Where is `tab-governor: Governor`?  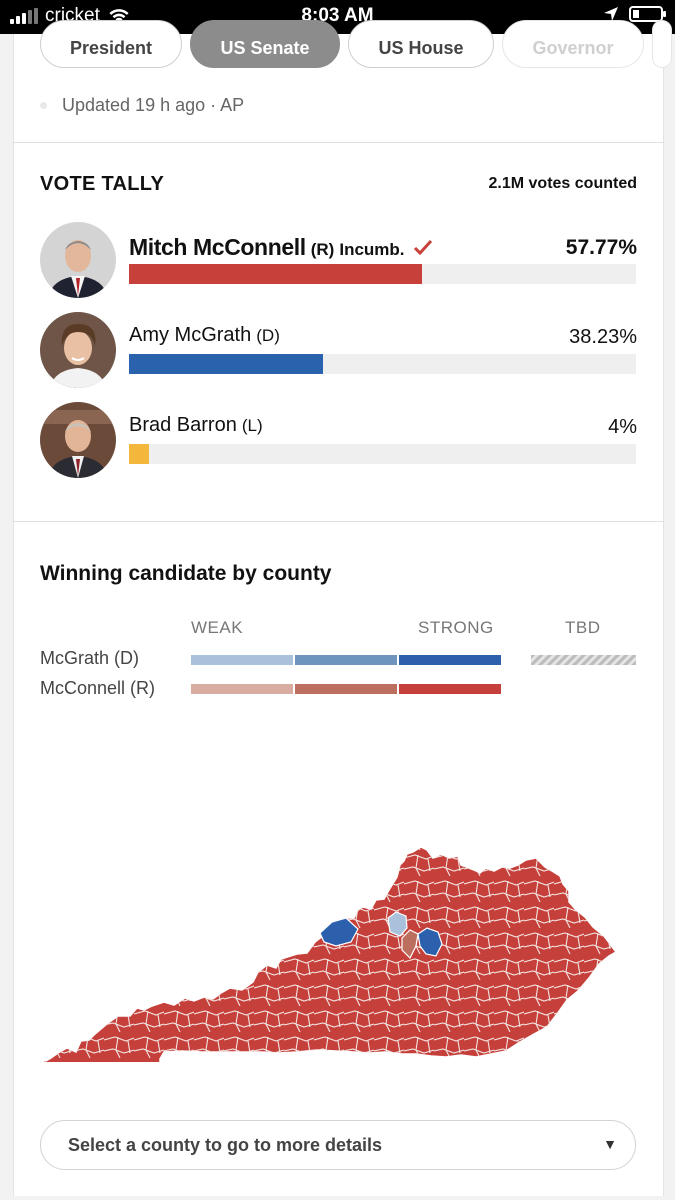
tab-governor: Governor is located at coordinates (573, 44).